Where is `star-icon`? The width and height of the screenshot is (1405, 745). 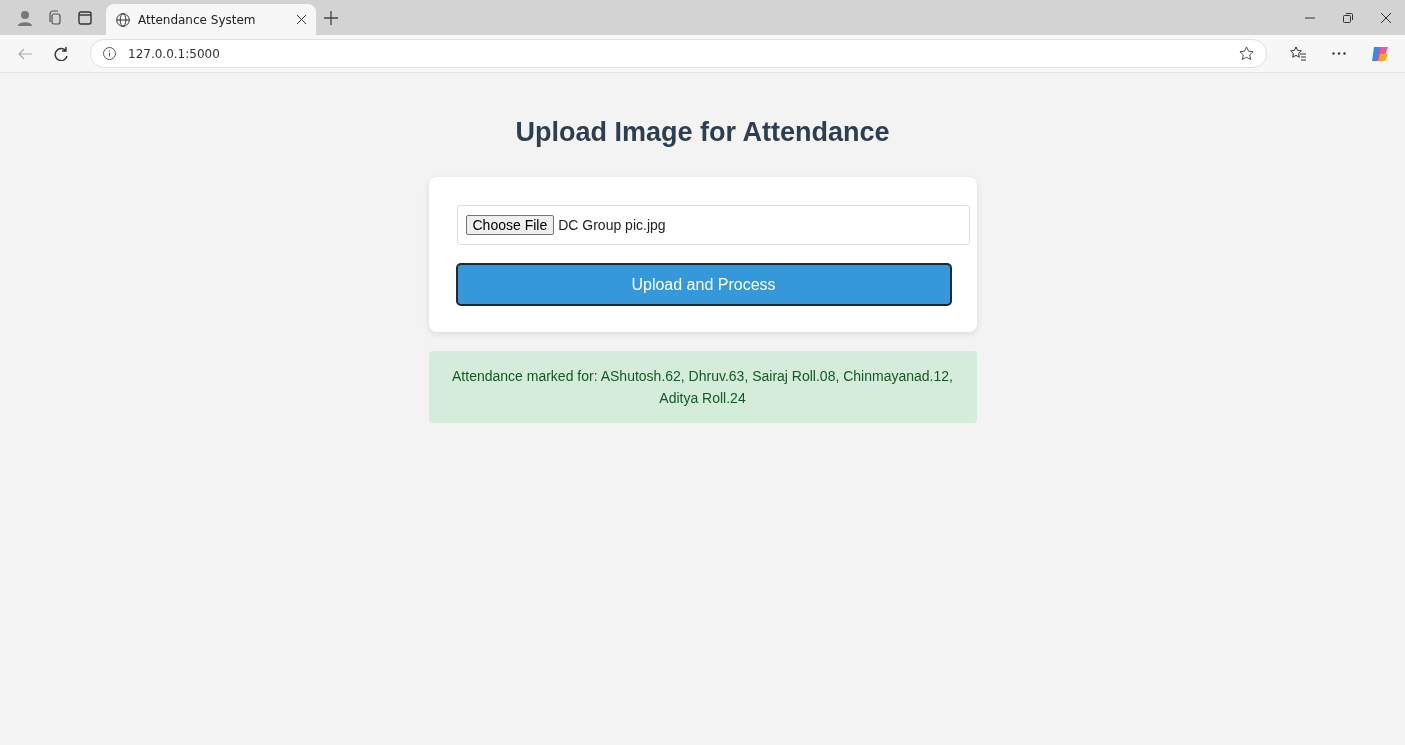
star-icon is located at coordinates (1246, 53).